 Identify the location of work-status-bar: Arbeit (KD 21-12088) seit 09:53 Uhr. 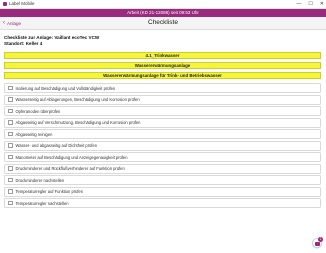
(163, 13).